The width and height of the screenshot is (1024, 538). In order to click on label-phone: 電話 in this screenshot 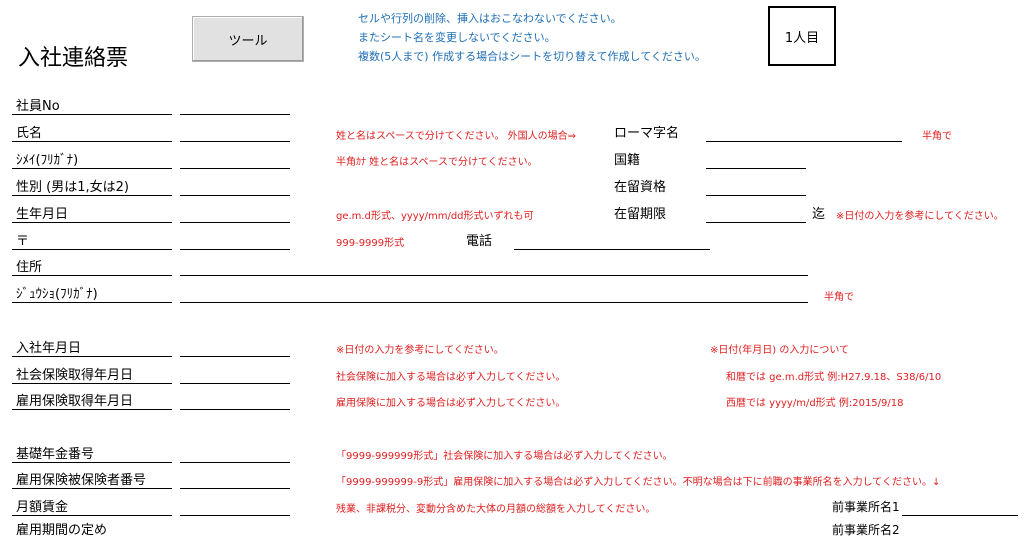, I will do `click(479, 241)`.